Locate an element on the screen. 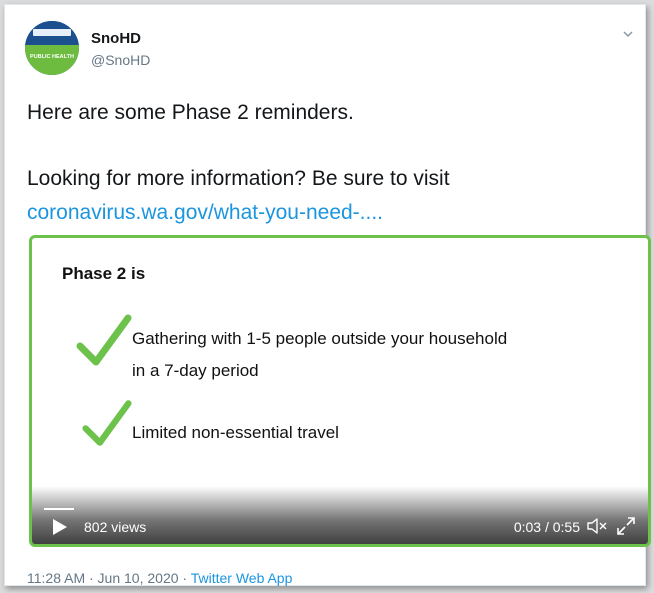 Image resolution: width=654 pixels, height=593 pixels. view-count: 802 views is located at coordinates (115, 527).